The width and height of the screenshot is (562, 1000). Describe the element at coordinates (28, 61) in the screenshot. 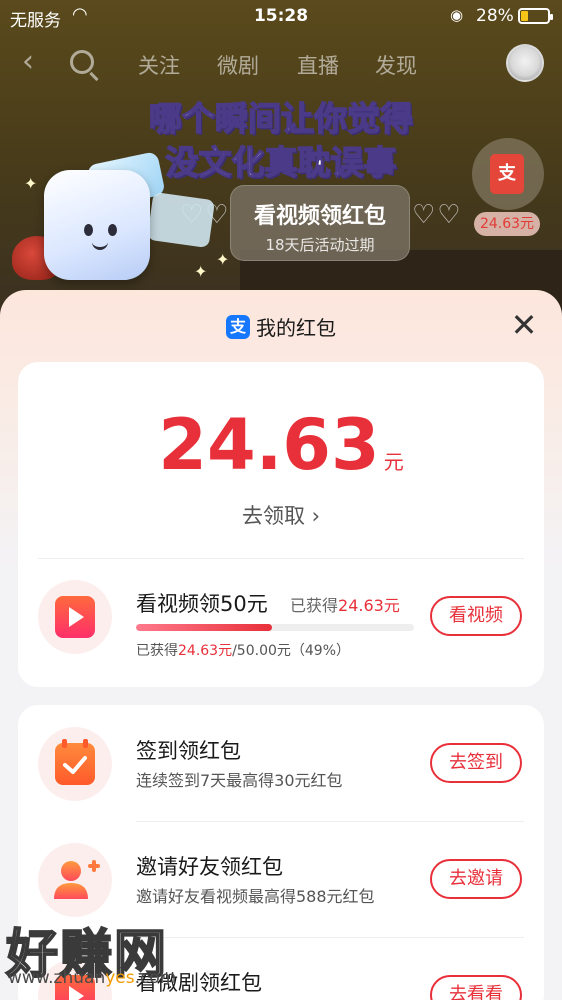

I see `back-icon: ‹` at that location.